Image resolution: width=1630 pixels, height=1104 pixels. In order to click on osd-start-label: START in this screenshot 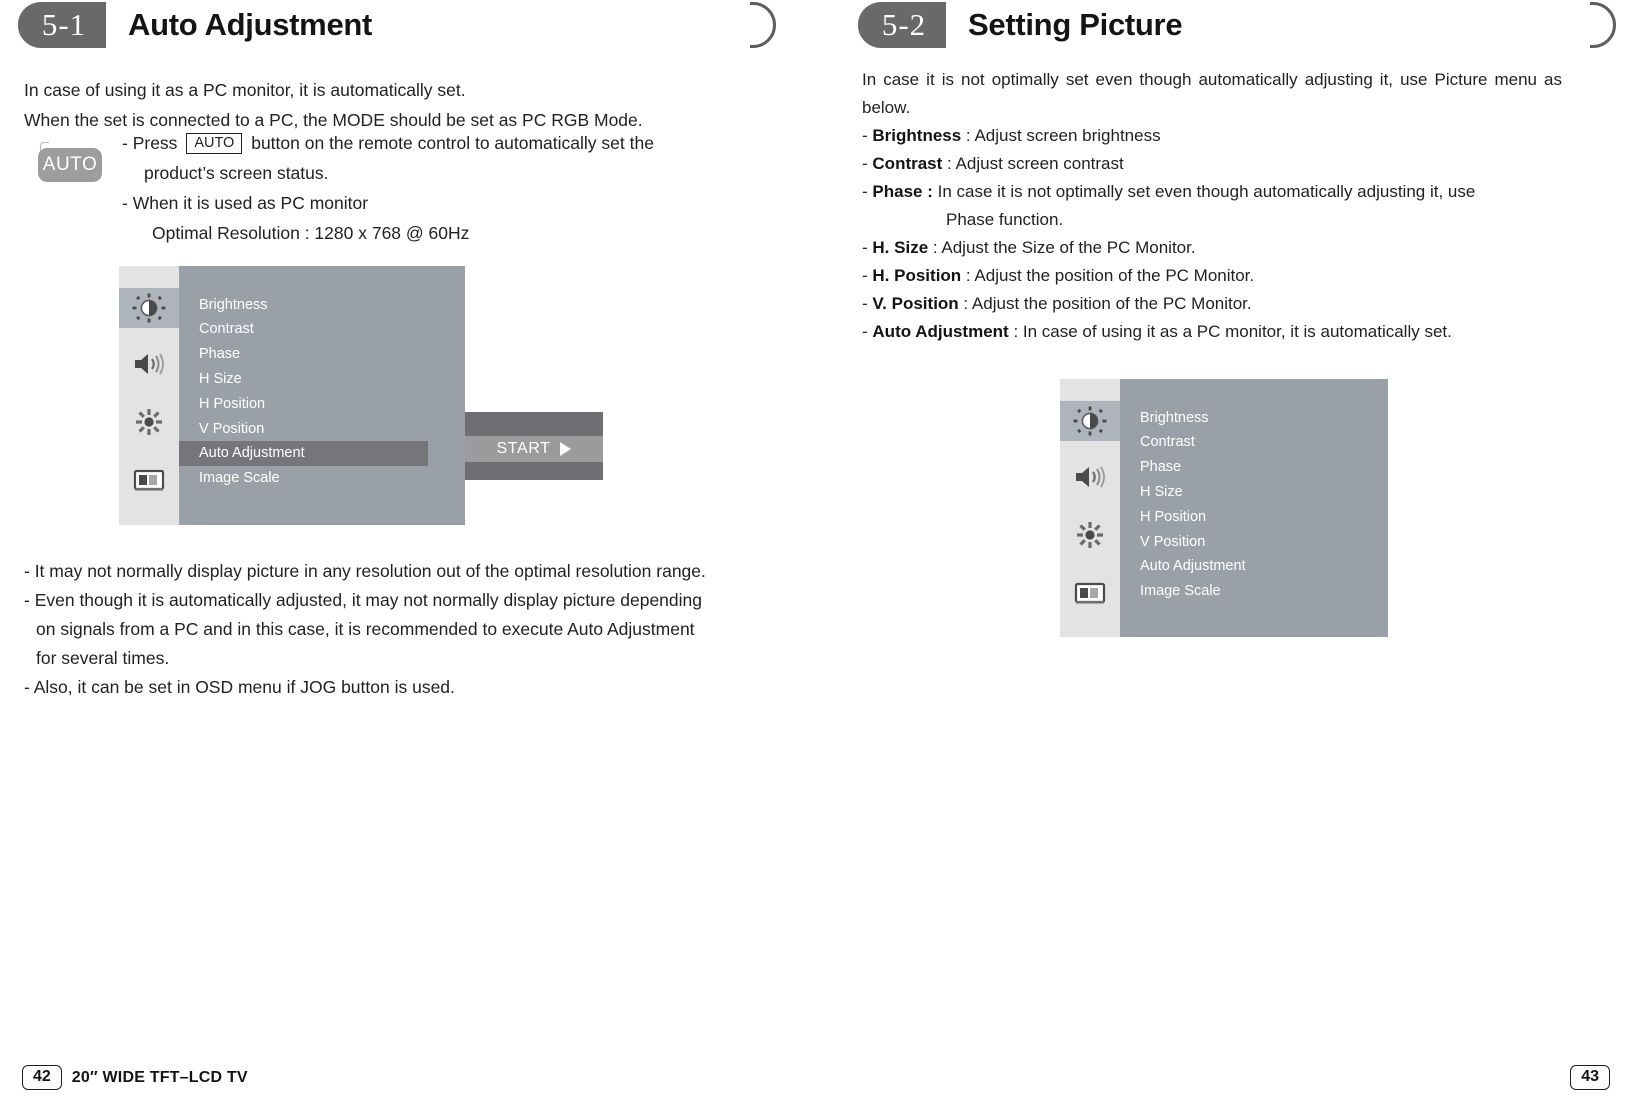, I will do `click(523, 448)`.